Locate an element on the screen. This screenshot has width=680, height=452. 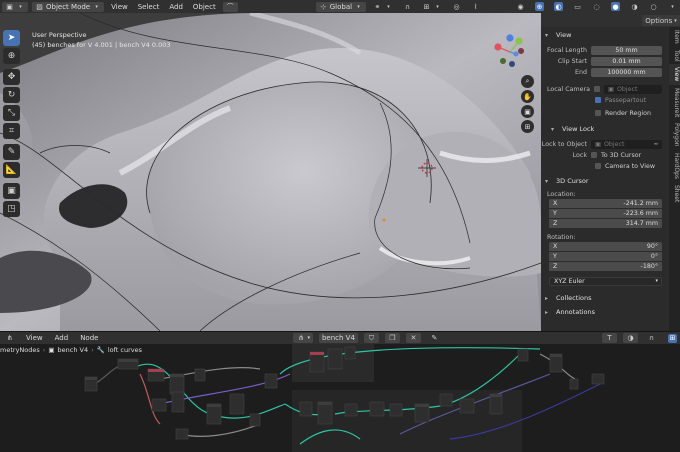
tab-hardops: HardOps is located at coordinates (674, 166).